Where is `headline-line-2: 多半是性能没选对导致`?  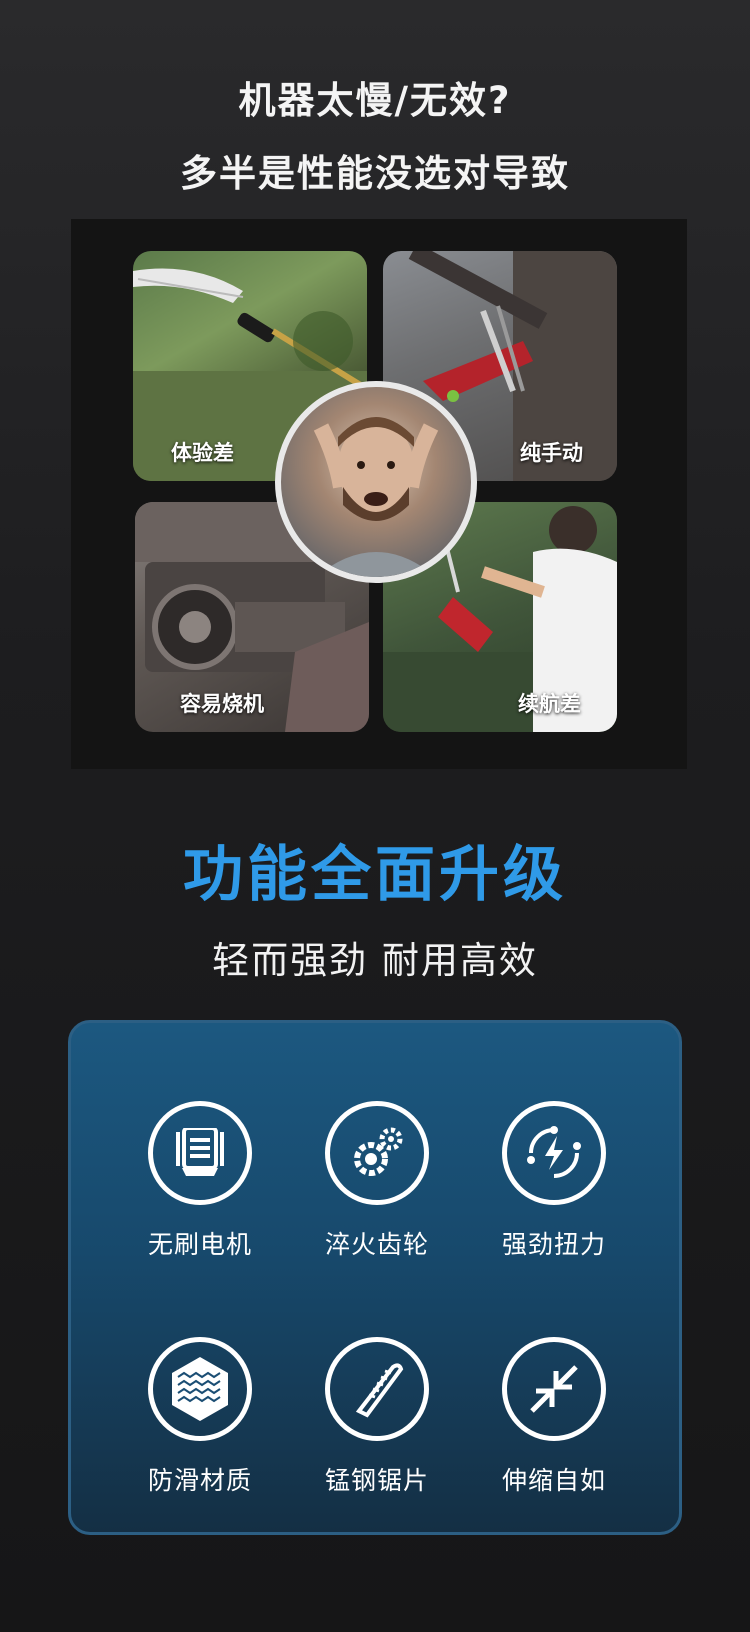 headline-line-2: 多半是性能没选对导致 is located at coordinates (375, 173).